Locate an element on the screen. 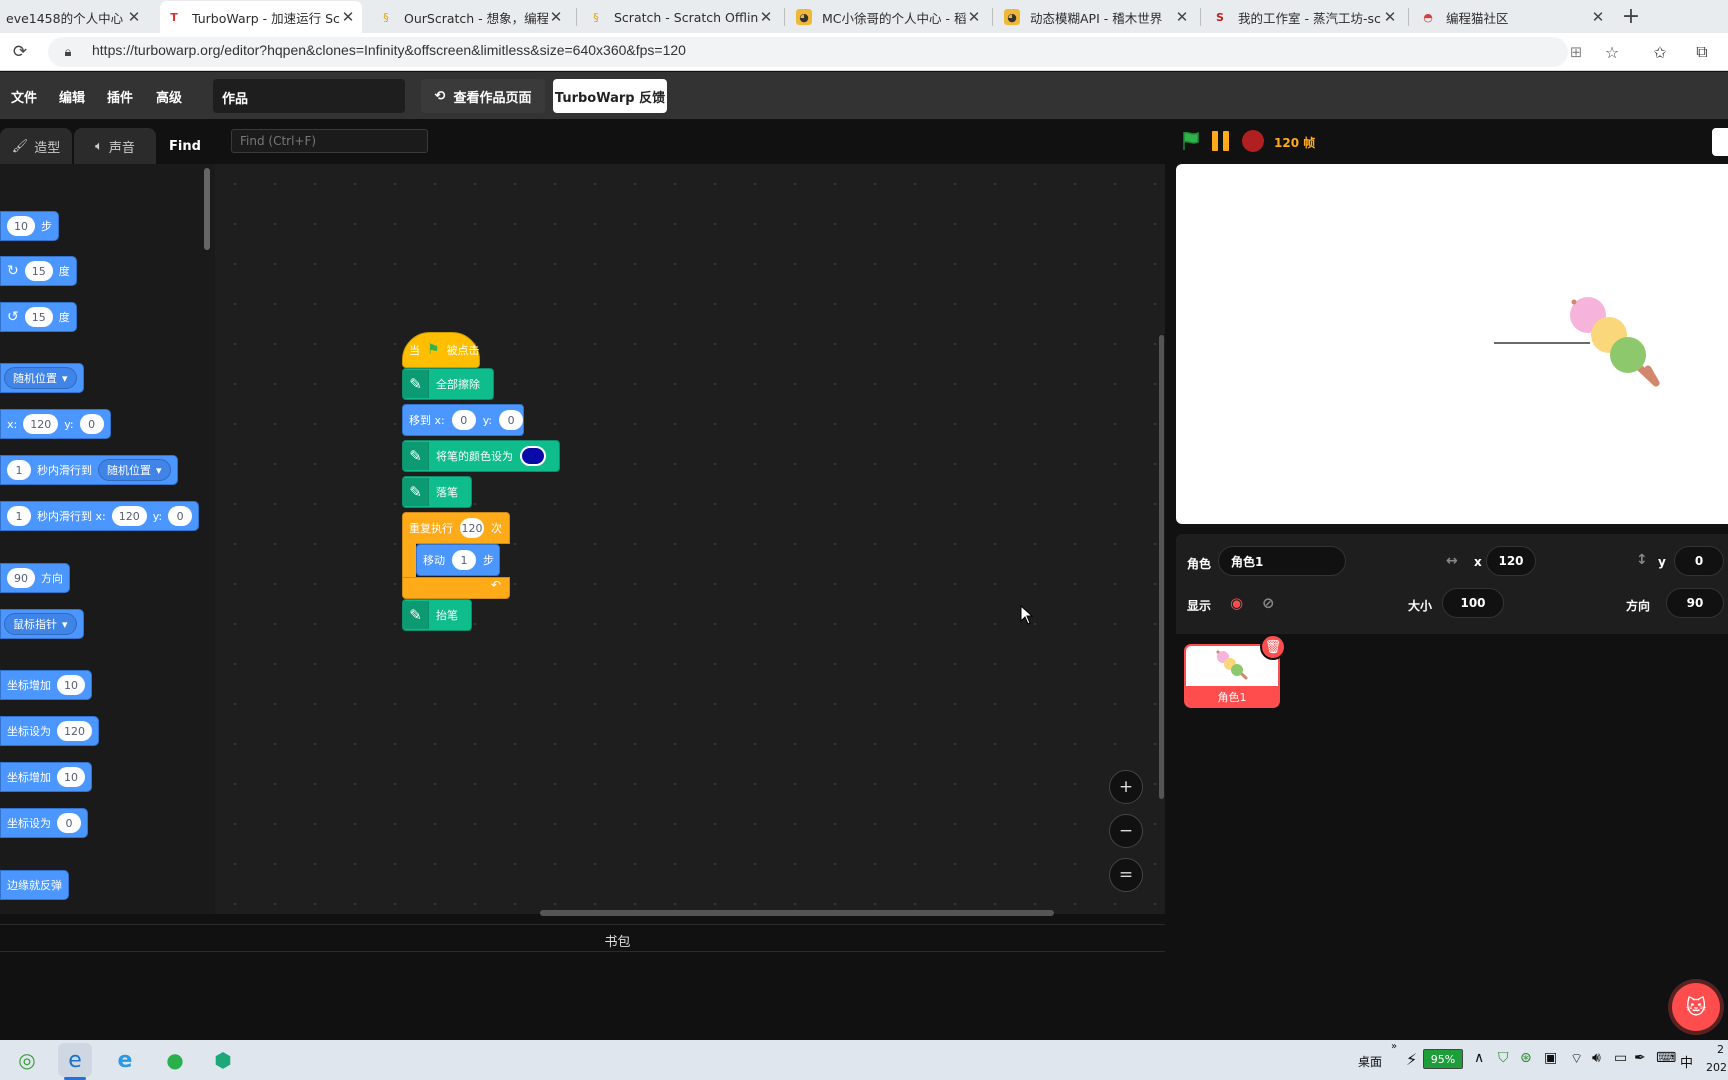 Image resolution: width=1728 pixels, height=1080 pixels. chevron-up-icon: ∧ is located at coordinates (1479, 1058).